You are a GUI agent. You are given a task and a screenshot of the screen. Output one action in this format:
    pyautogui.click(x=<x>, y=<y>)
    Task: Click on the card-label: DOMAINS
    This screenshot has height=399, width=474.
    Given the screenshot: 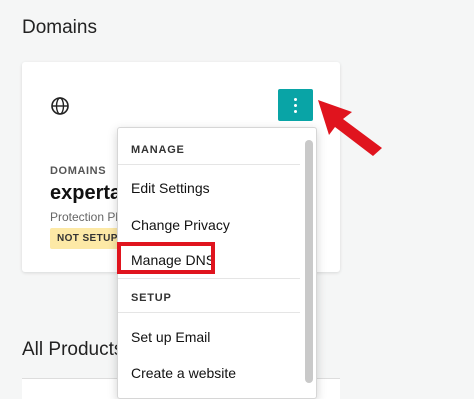 What is the action you would take?
    pyautogui.click(x=78, y=171)
    